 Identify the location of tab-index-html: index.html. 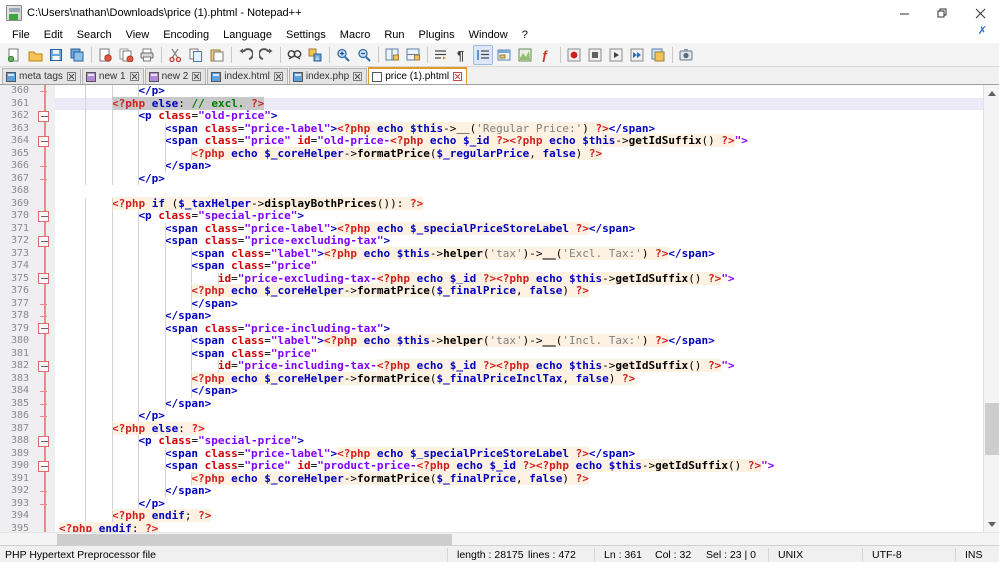
(247, 76).